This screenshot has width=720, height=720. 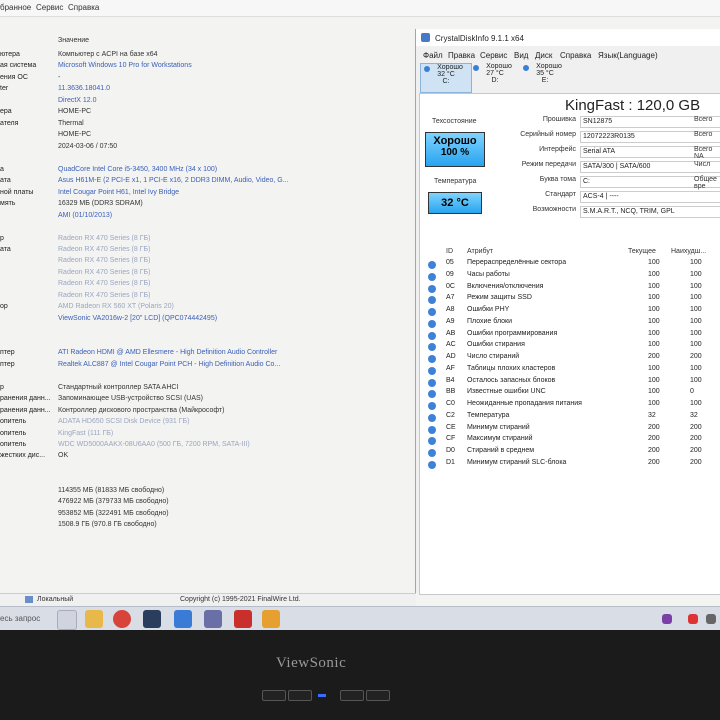 I want to click on power-led, so click(x=322, y=695).